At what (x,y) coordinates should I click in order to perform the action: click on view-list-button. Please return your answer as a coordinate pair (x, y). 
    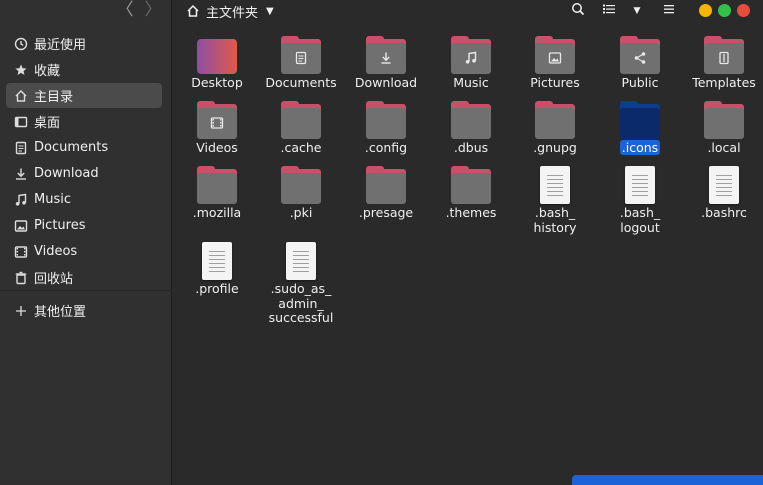
    Looking at the image, I should click on (609, 11).